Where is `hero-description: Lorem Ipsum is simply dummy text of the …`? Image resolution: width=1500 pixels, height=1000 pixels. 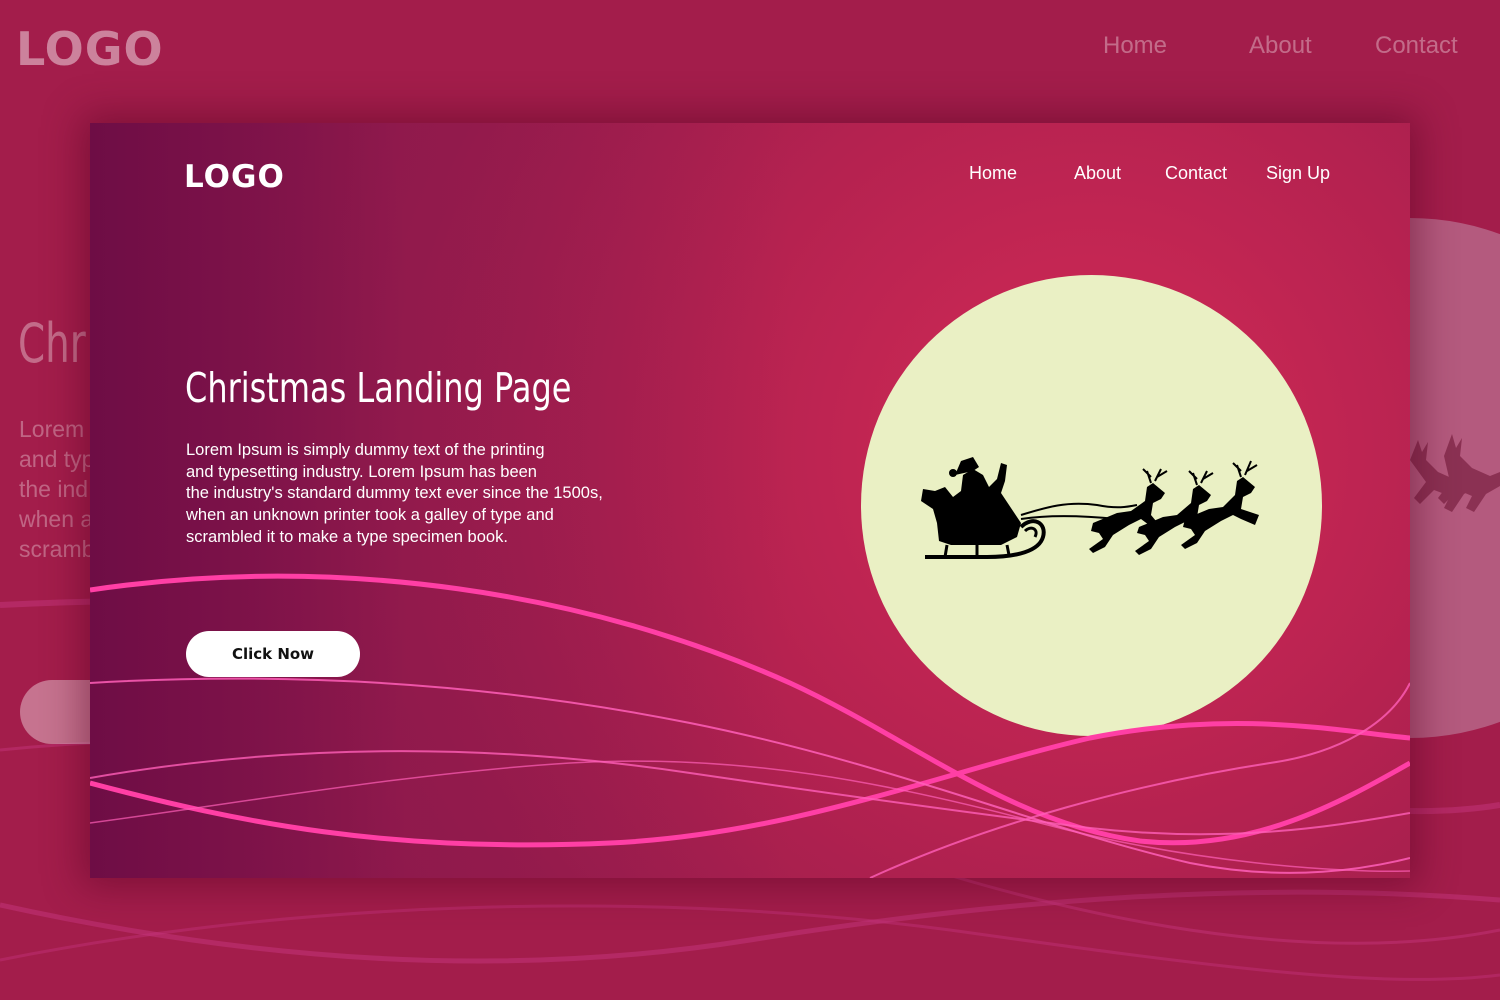
hero-description: Lorem Ipsum is simply dummy text of the … is located at coordinates (394, 493).